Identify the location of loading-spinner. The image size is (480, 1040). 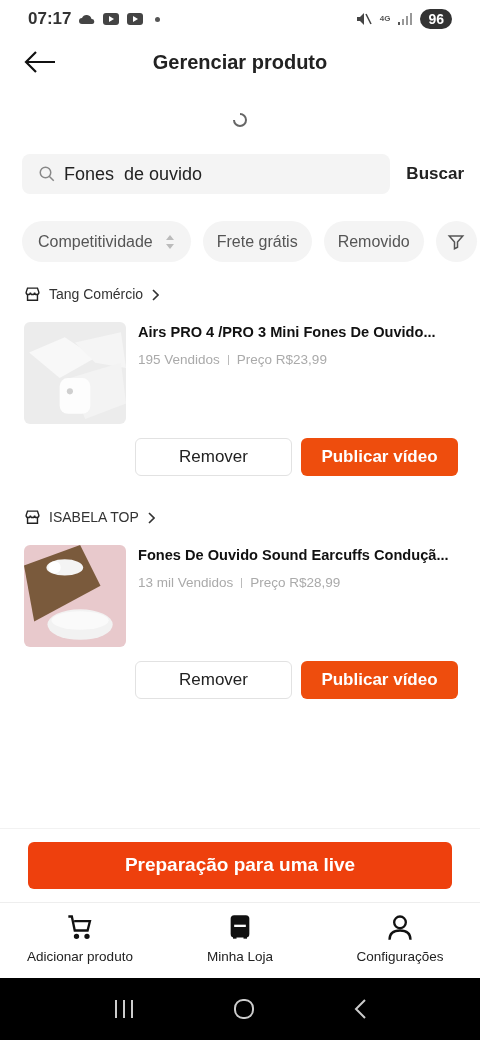
(240, 120).